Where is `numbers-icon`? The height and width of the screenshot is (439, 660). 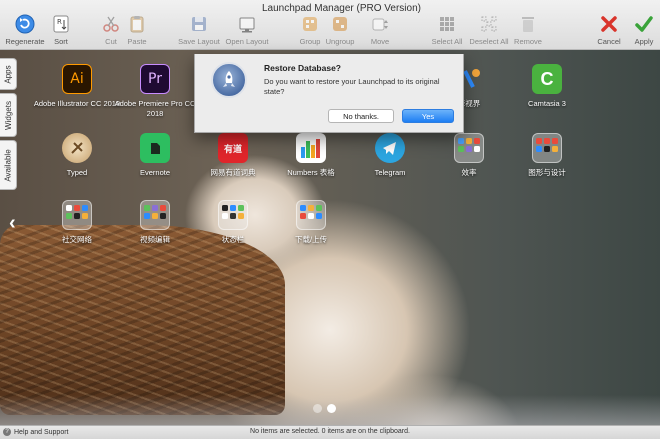 numbers-icon is located at coordinates (311, 148).